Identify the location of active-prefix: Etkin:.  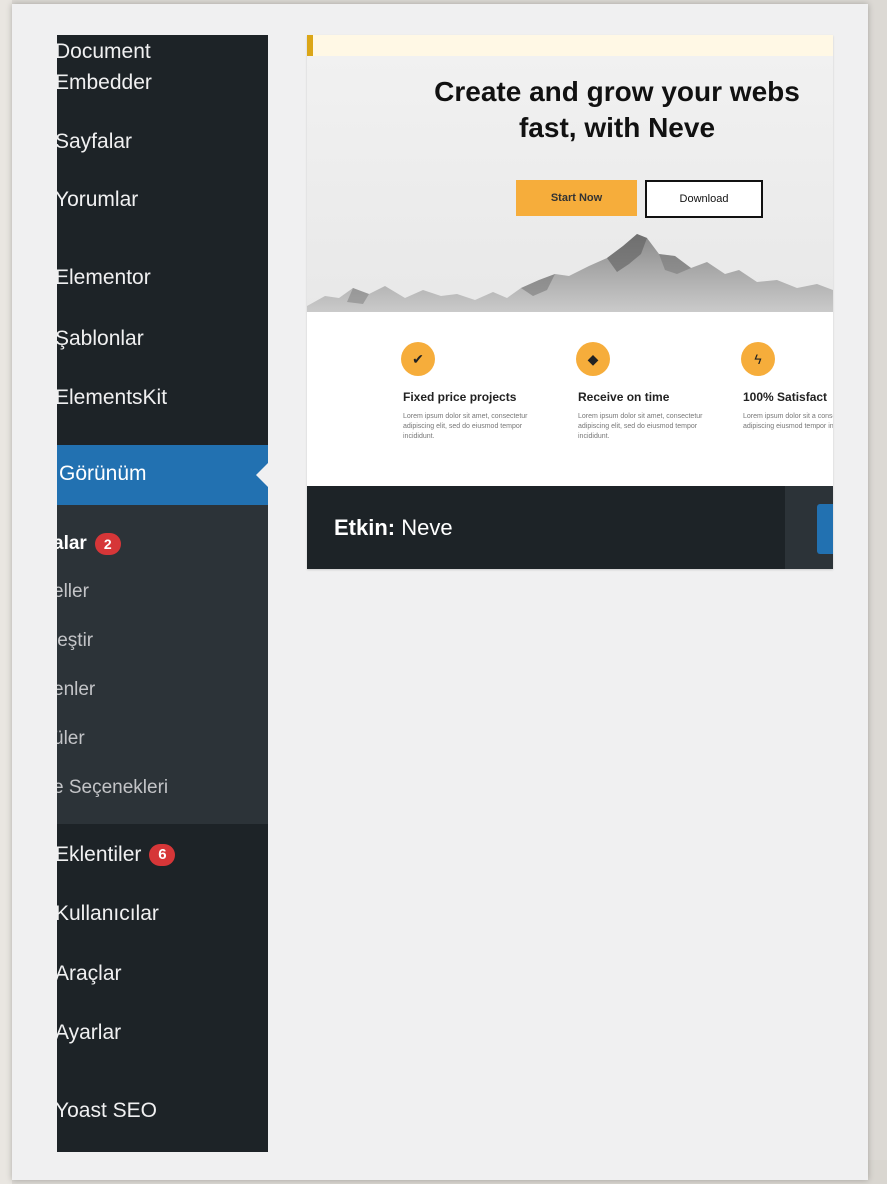
(365, 527).